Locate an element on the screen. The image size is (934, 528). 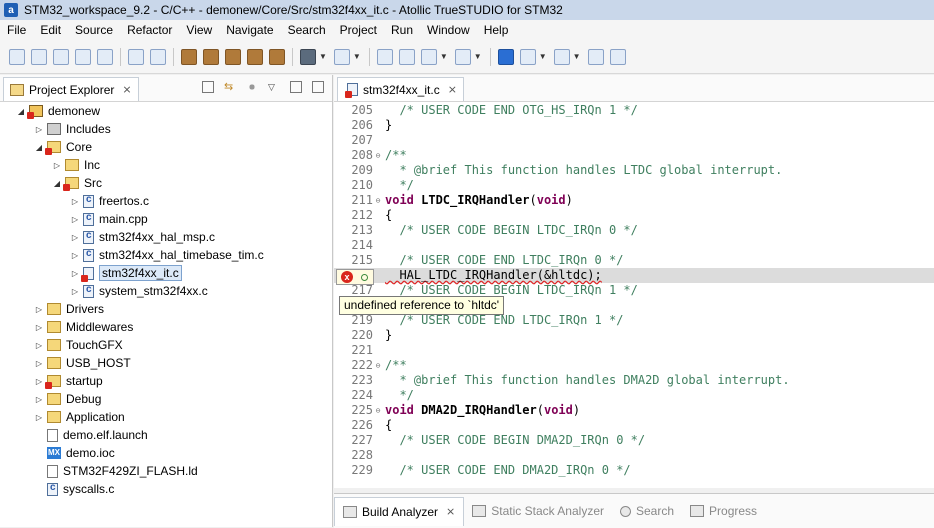
tree-item: syscalls.c is located at coordinates (166, 489).